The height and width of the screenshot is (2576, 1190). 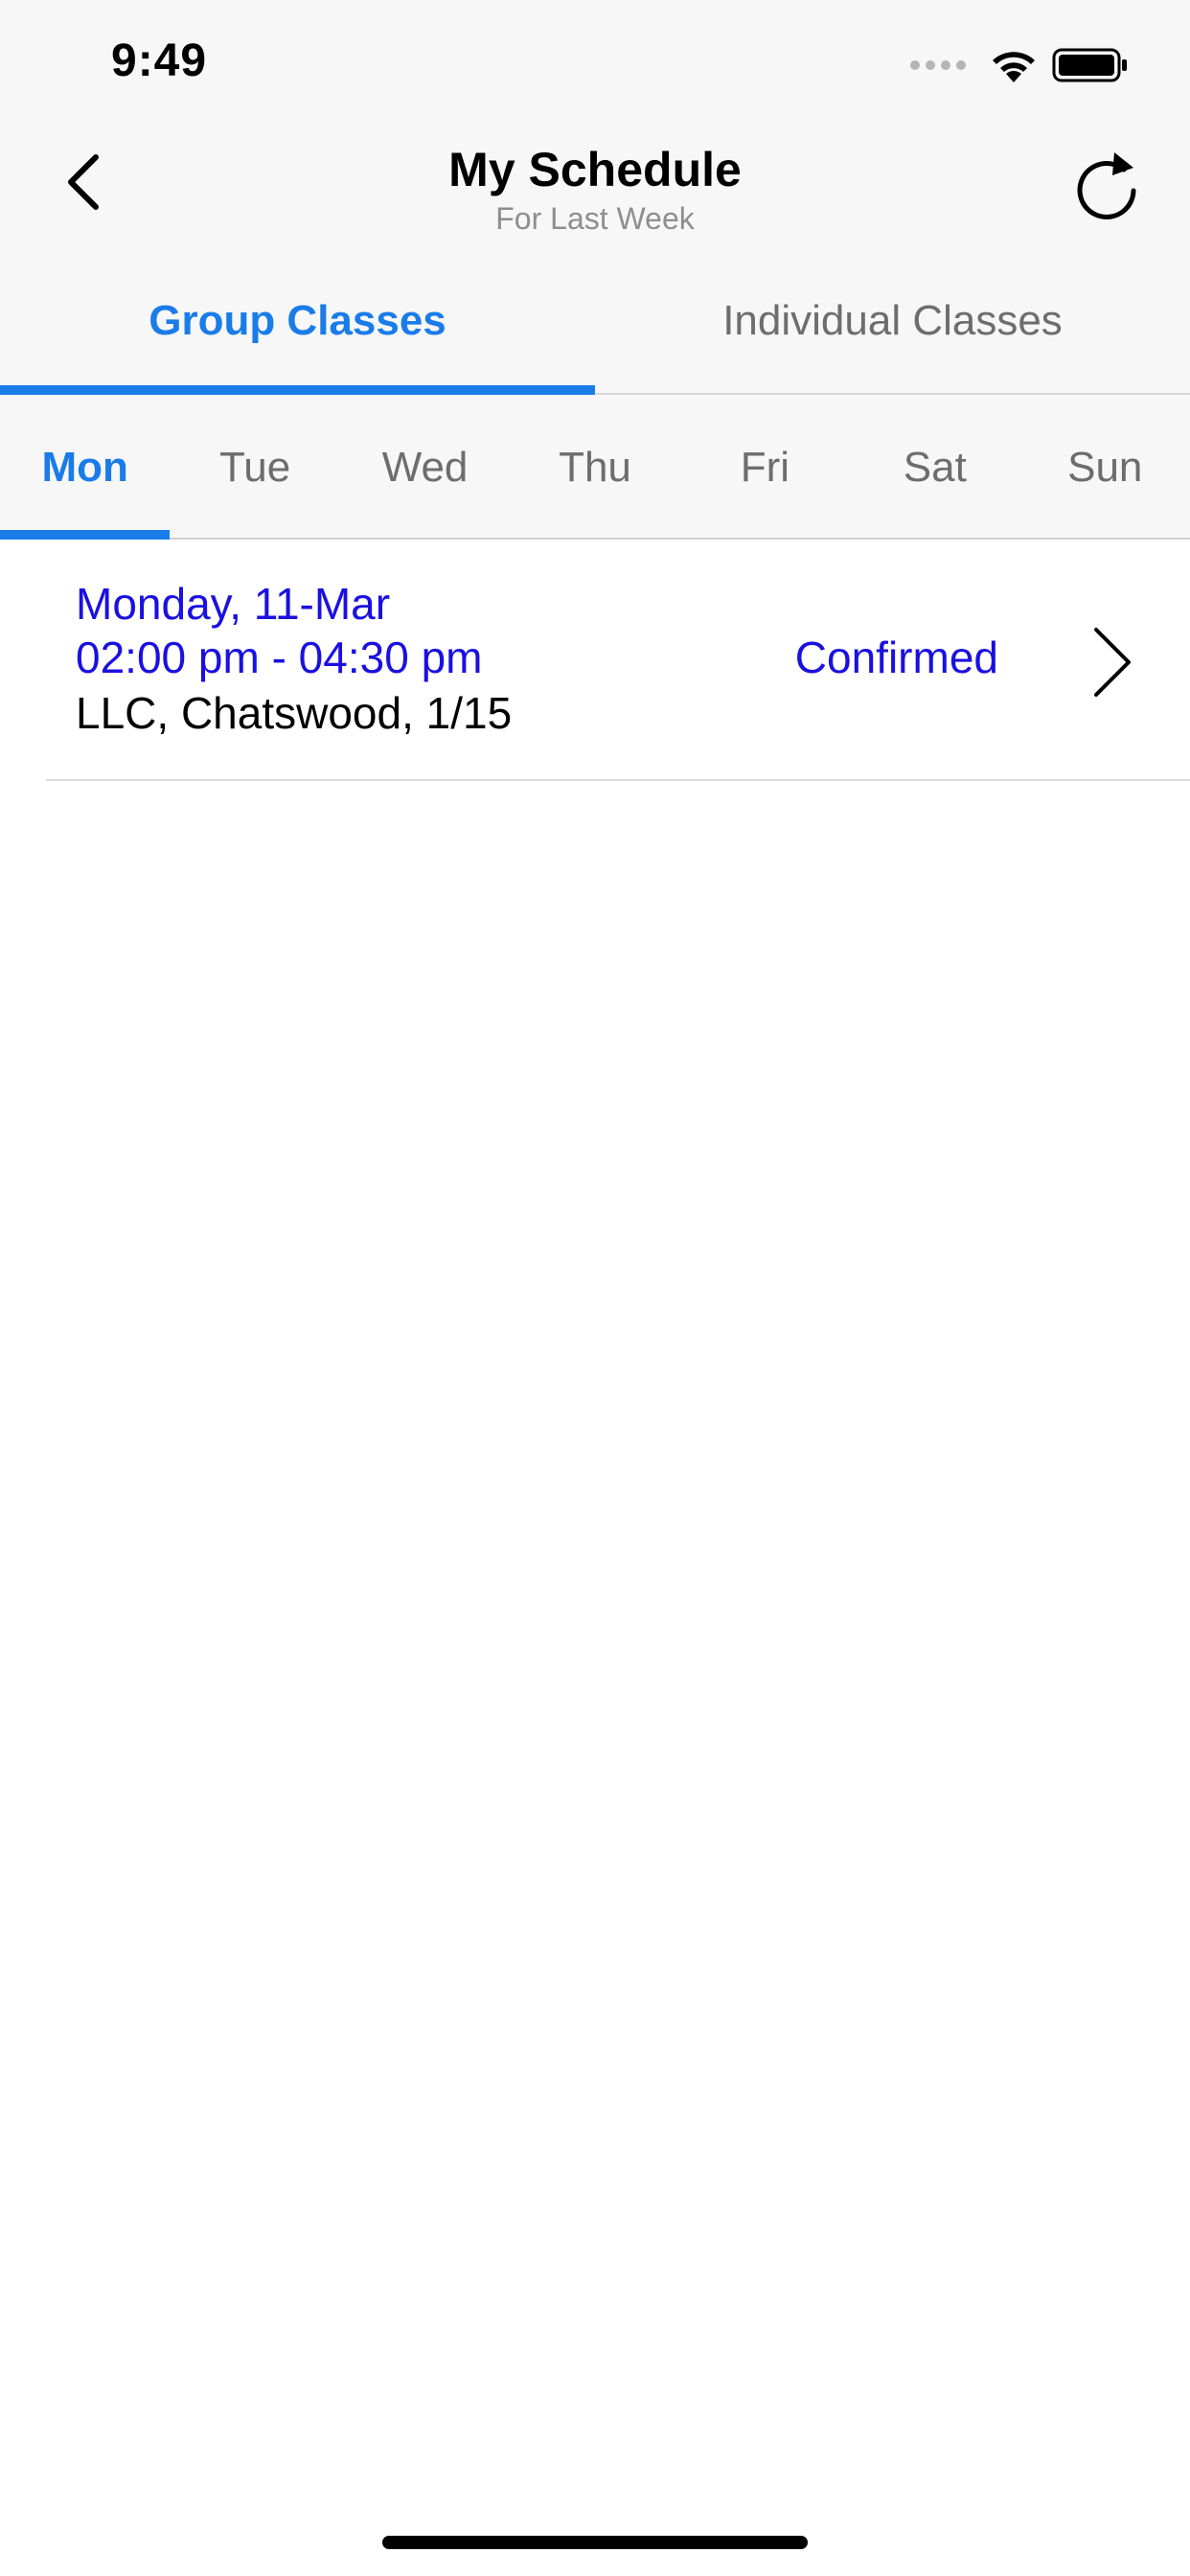 I want to click on class-type-tabs: Group Classes Individual Classes, so click(x=595, y=331).